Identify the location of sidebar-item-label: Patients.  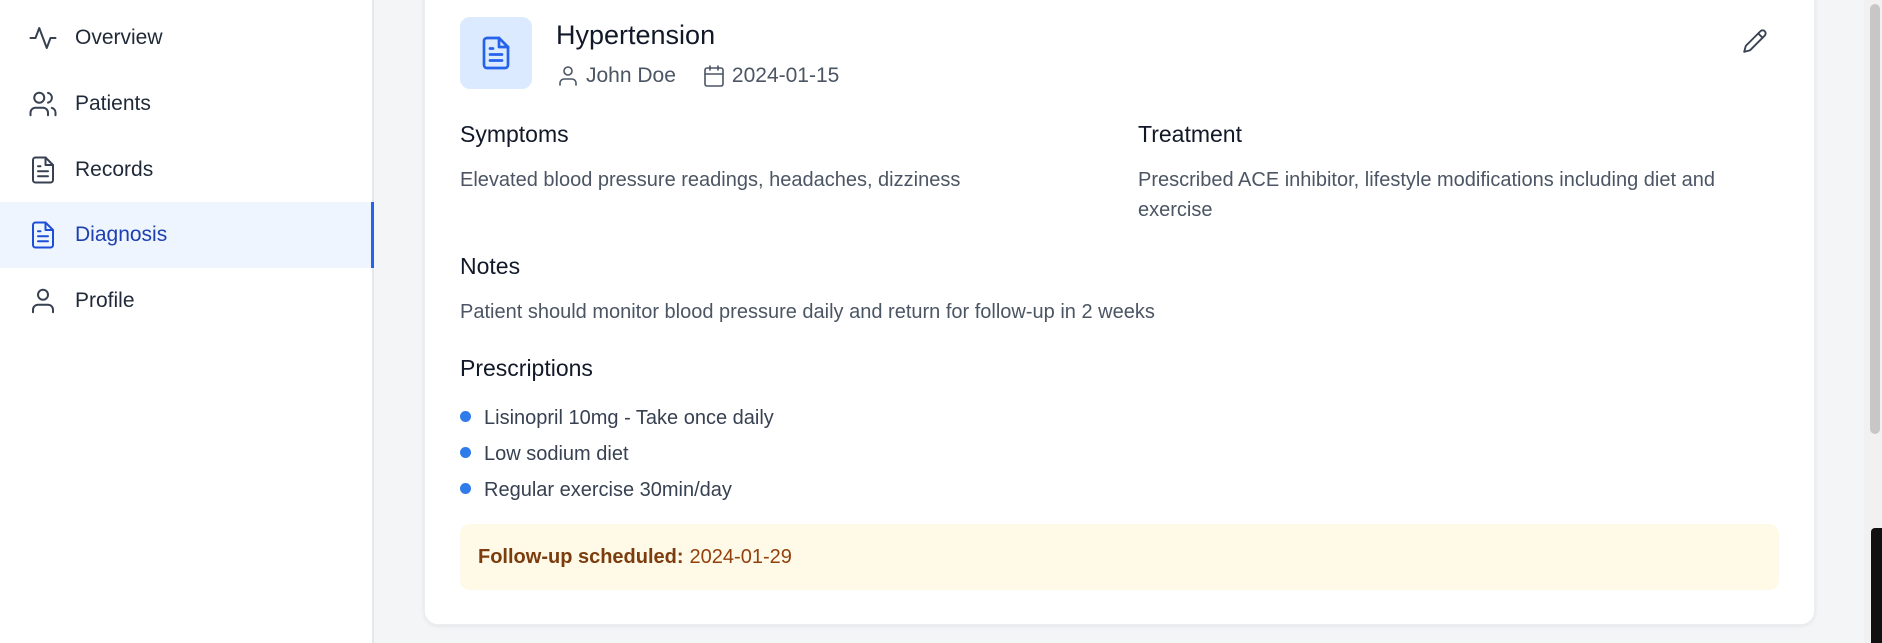
(113, 103).